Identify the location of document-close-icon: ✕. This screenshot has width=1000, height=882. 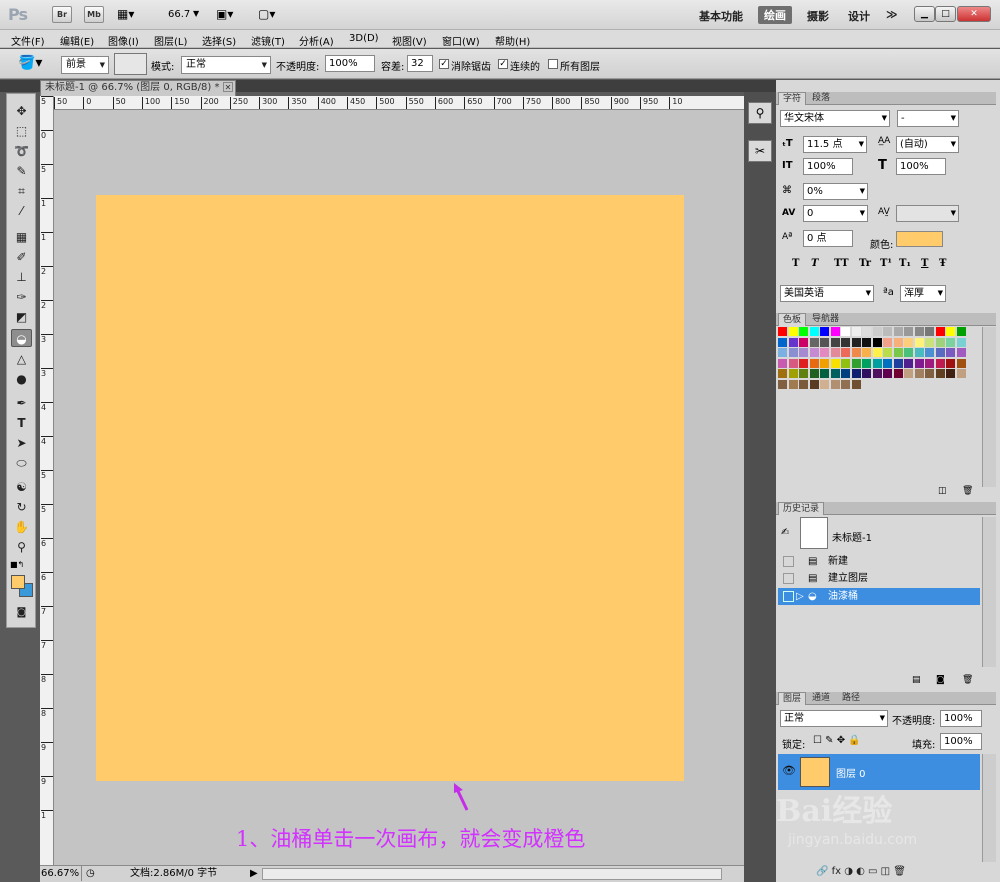
(228, 87).